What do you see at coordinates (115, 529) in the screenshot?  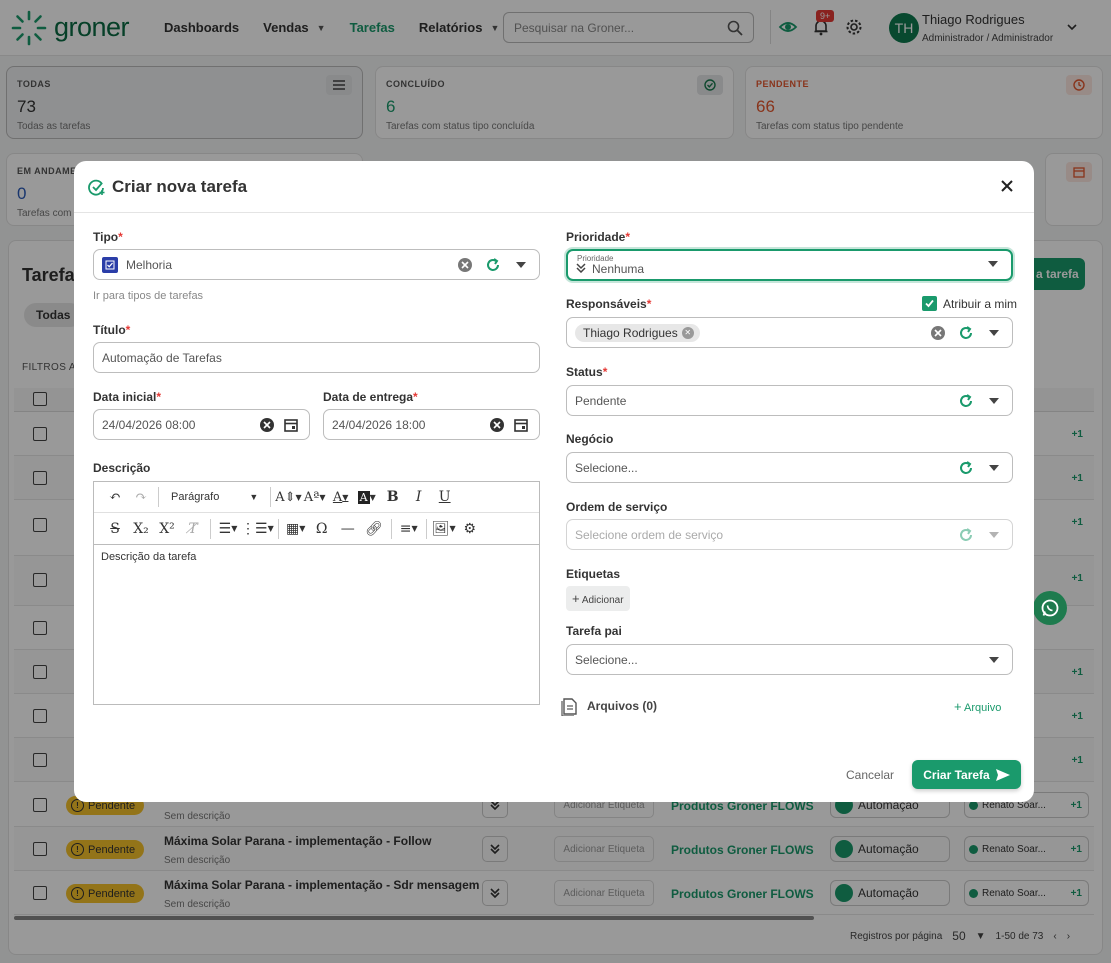 I see `strikethrough-icon: S` at bounding box center [115, 529].